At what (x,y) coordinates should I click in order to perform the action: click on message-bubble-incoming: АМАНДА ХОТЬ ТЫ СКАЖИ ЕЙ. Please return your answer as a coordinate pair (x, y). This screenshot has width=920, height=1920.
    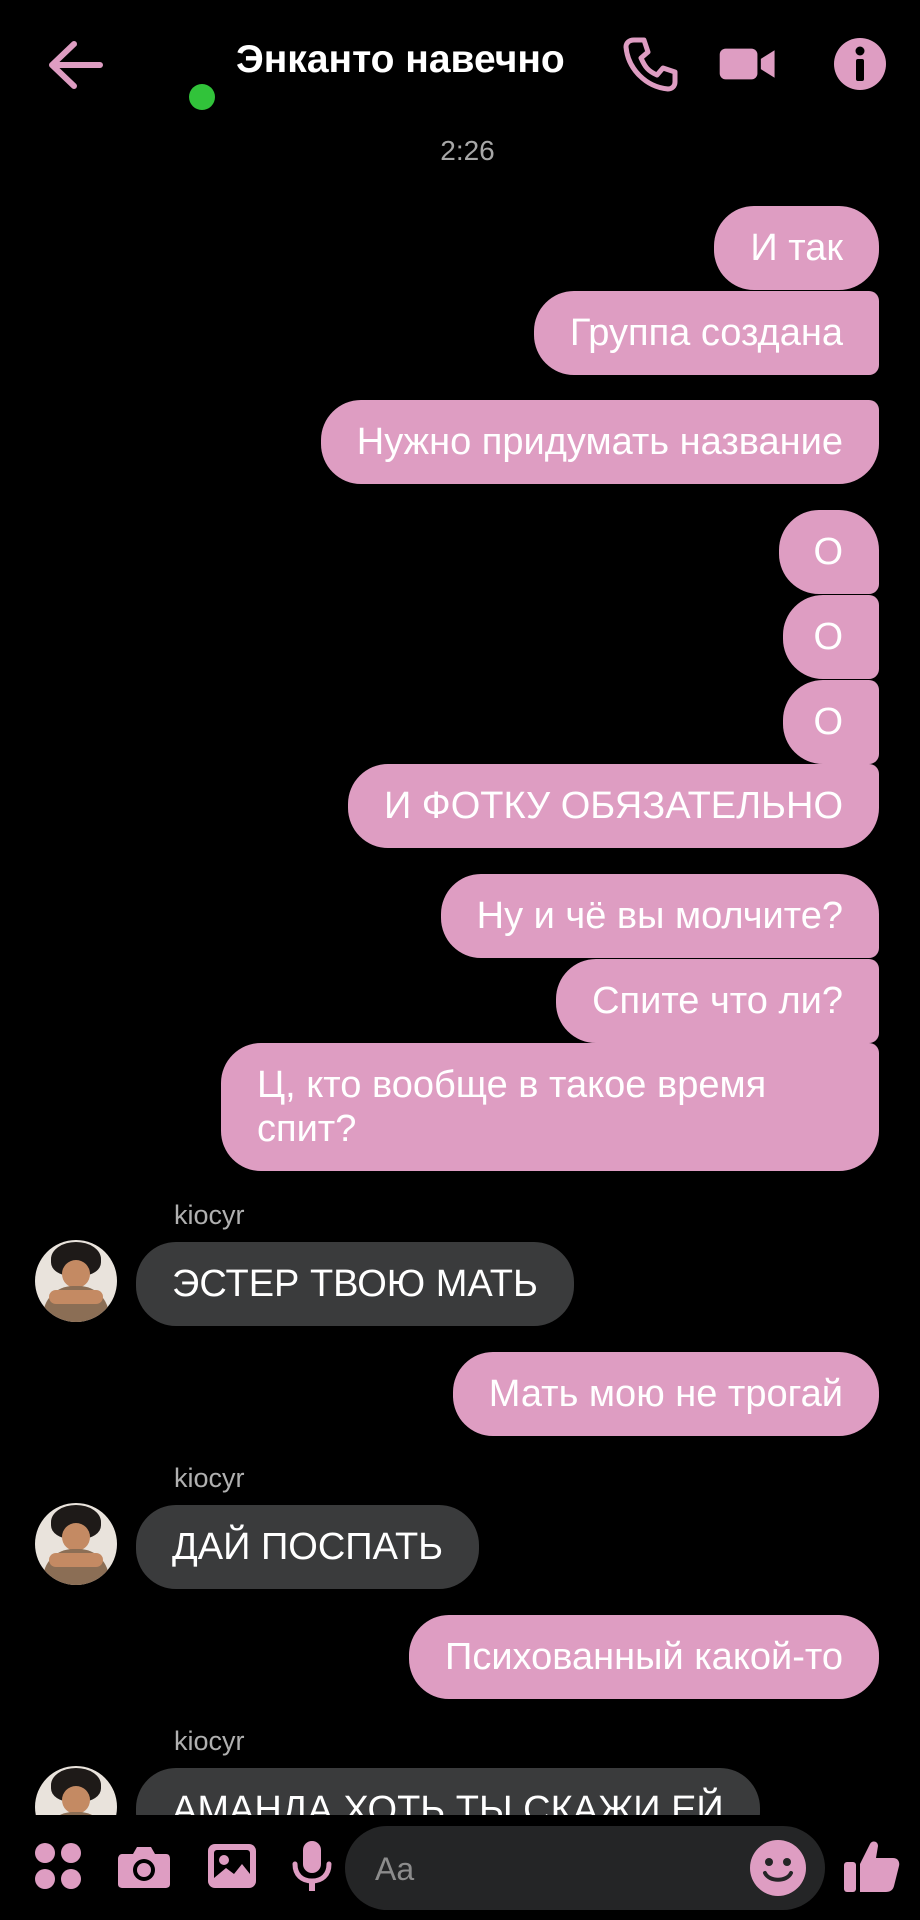
    Looking at the image, I should click on (448, 1791).